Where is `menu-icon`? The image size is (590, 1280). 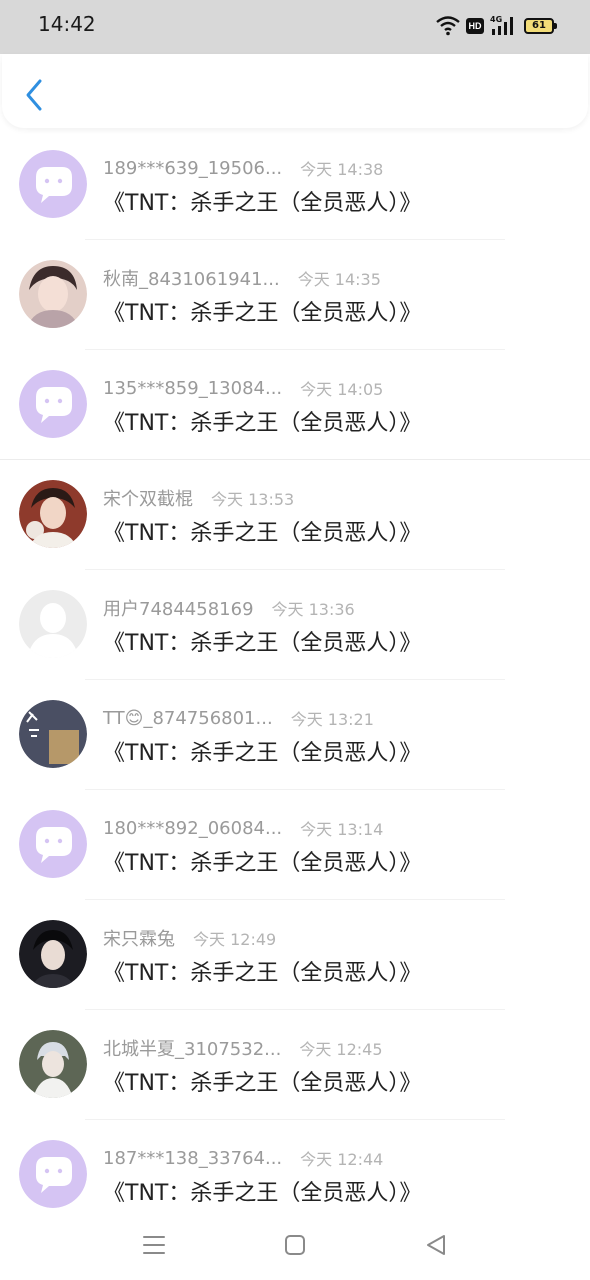 menu-icon is located at coordinates (154, 1245).